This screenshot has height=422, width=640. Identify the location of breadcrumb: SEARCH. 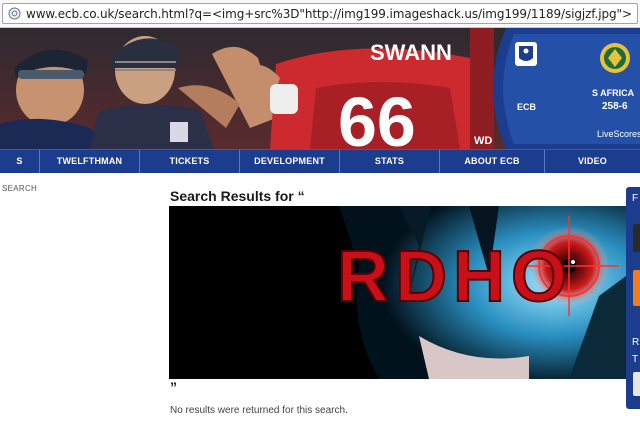
(20, 188).